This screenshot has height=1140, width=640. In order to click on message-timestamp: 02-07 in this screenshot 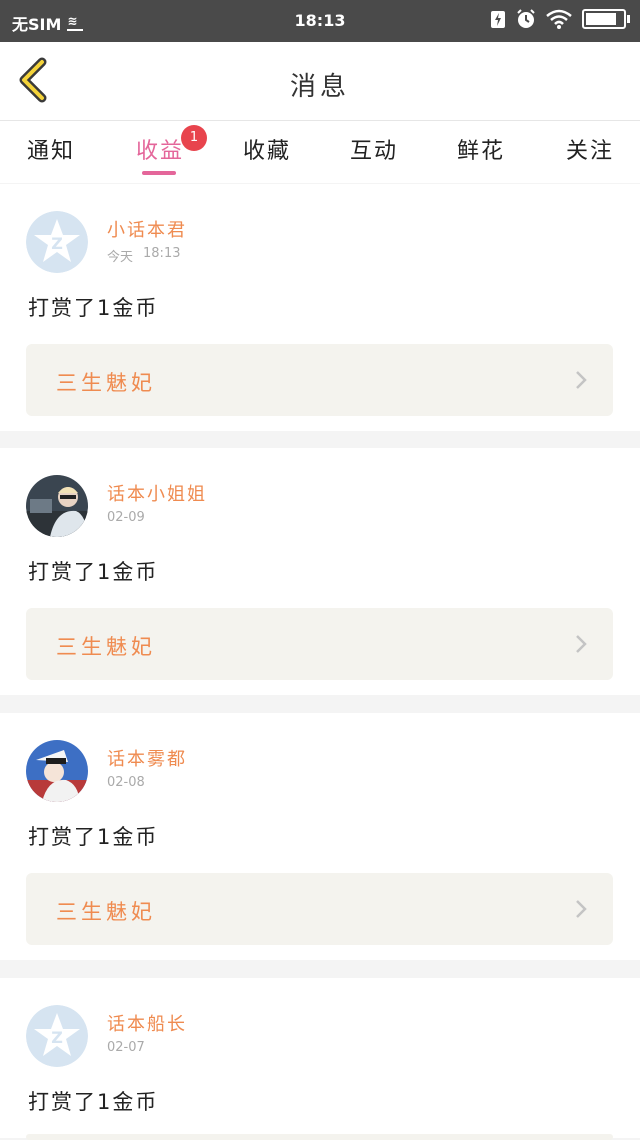, I will do `click(126, 1047)`.